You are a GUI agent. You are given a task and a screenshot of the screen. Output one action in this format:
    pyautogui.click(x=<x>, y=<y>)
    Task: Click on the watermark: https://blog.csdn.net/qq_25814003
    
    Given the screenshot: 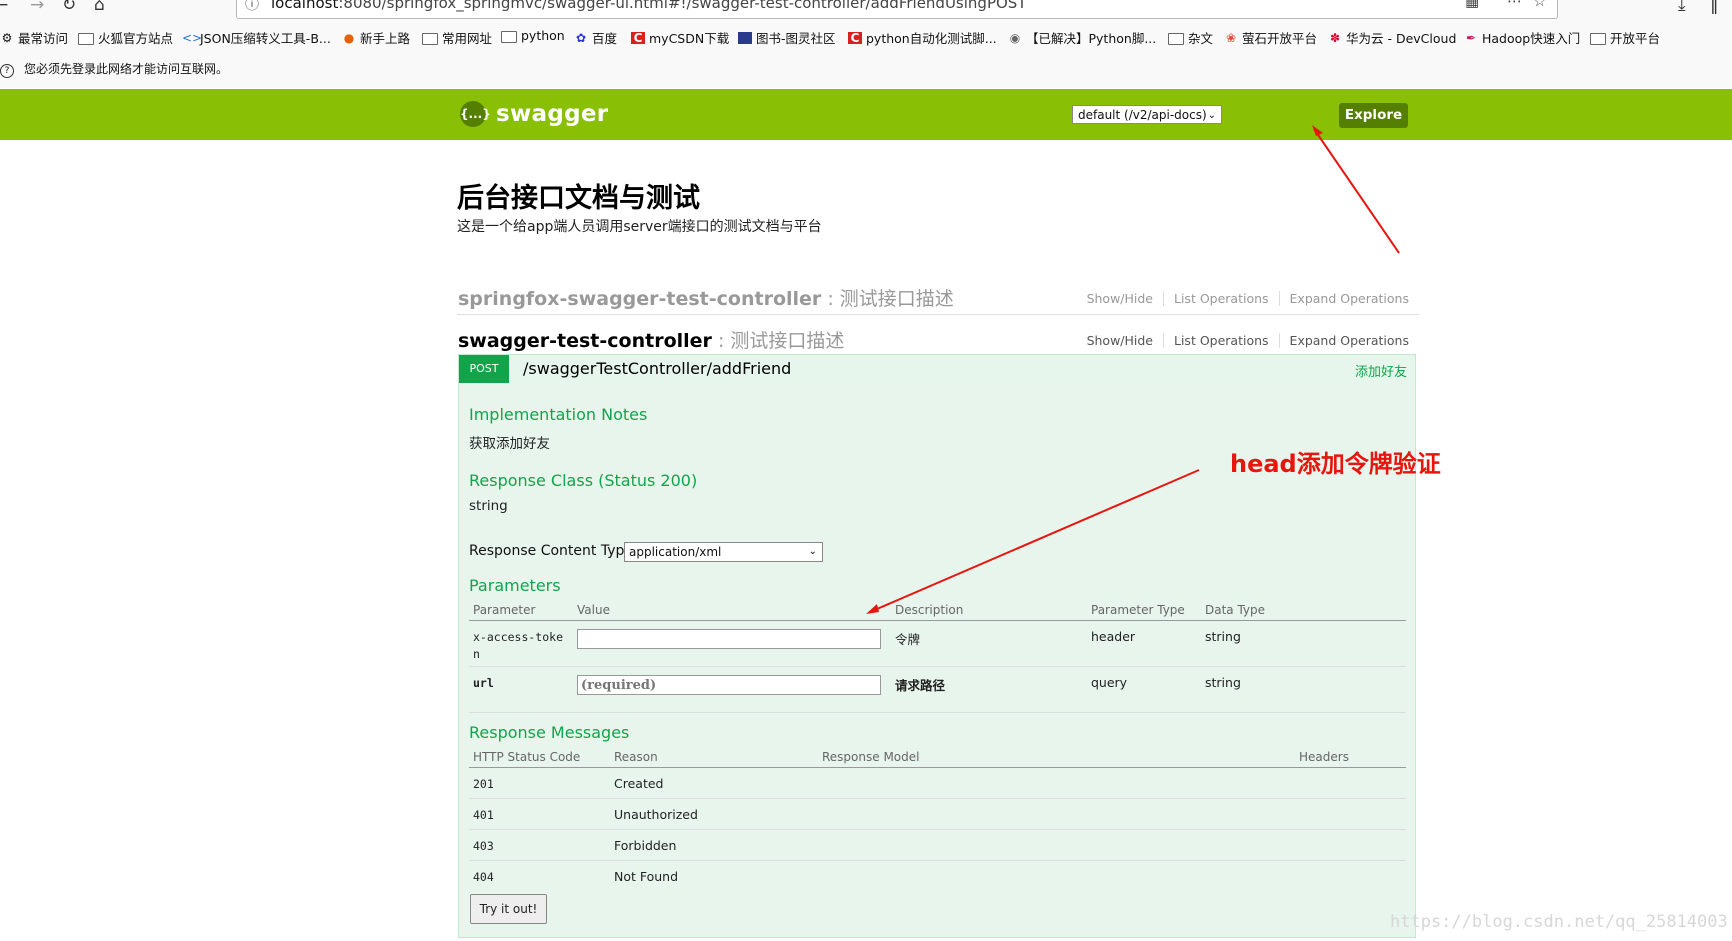 What is the action you would take?
    pyautogui.click(x=1559, y=922)
    